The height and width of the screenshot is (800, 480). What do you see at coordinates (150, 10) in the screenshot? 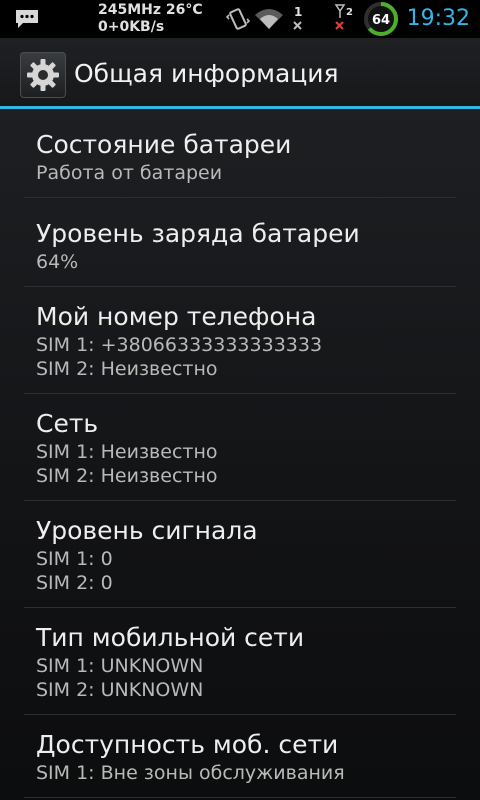
I see `cpu-temp-readout: 245MHz 26°C` at bounding box center [150, 10].